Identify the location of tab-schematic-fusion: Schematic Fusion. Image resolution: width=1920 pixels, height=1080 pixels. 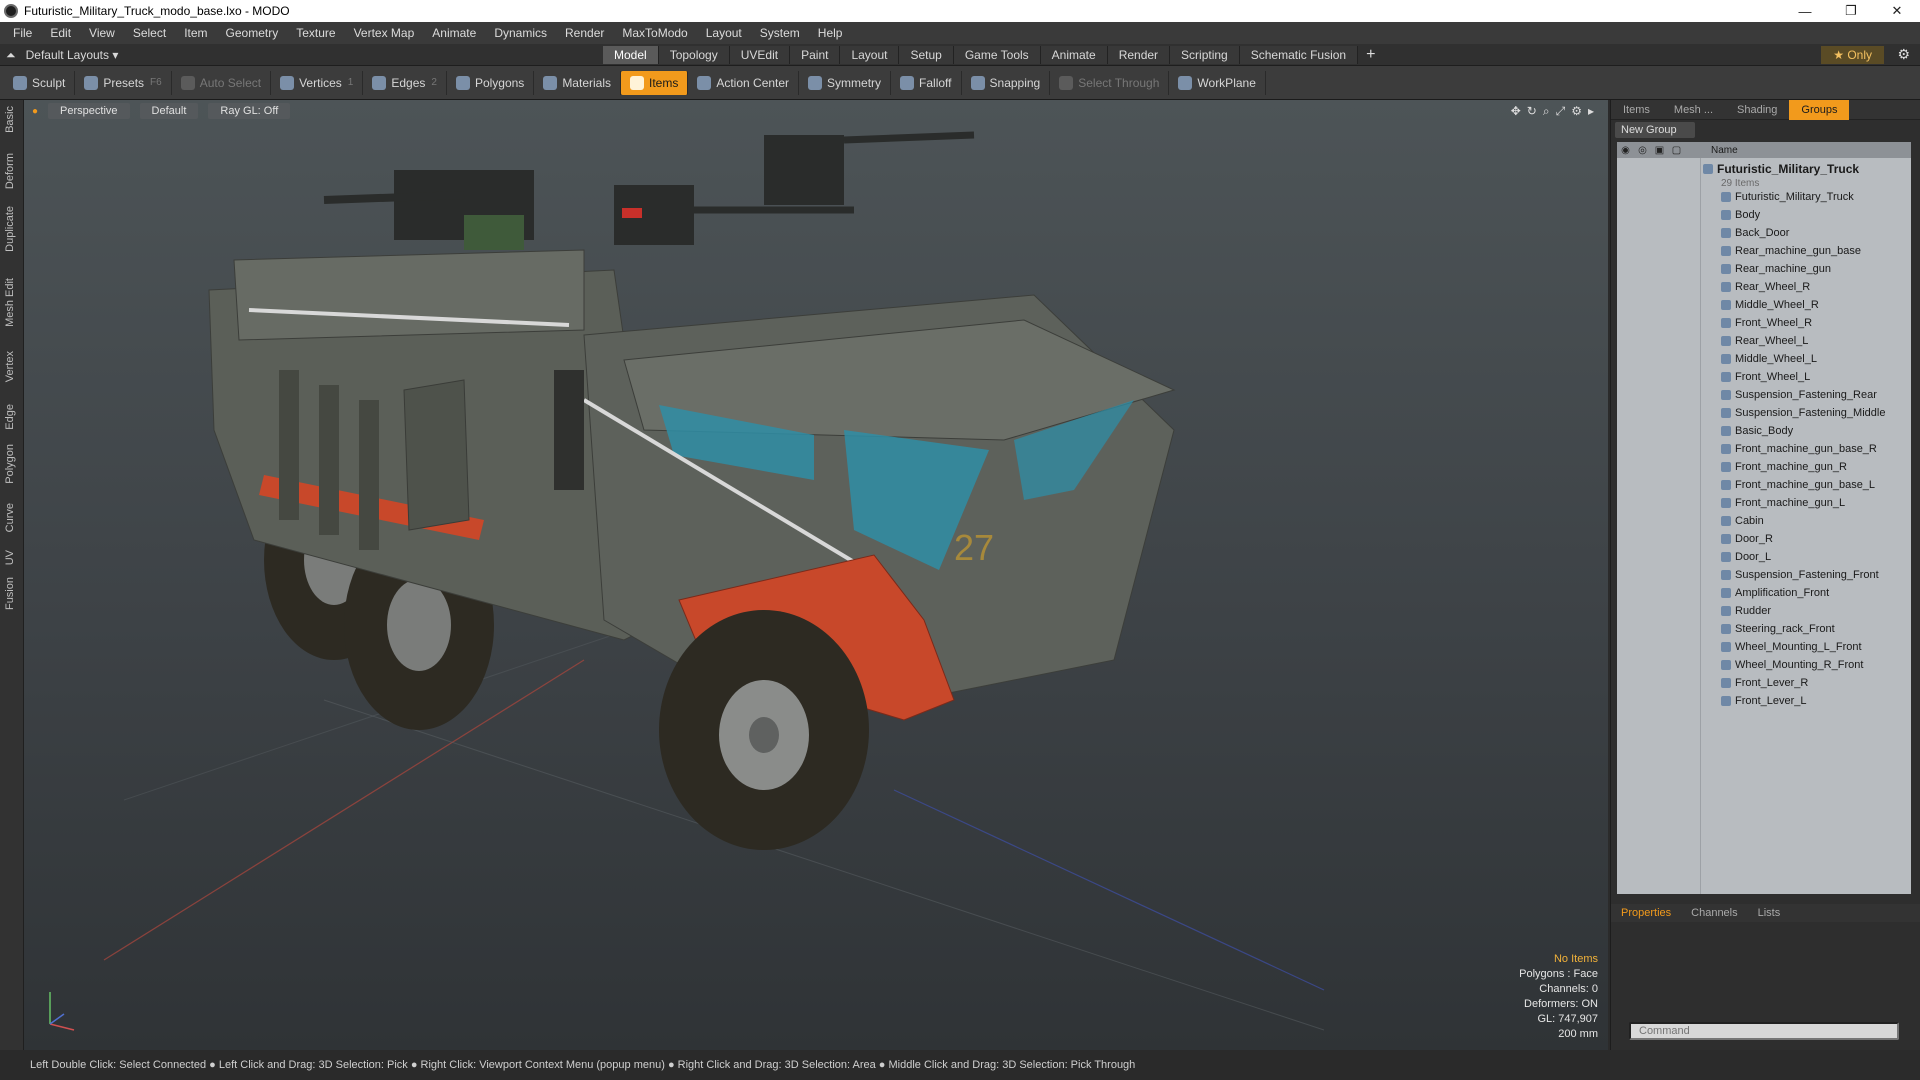
(1299, 55).